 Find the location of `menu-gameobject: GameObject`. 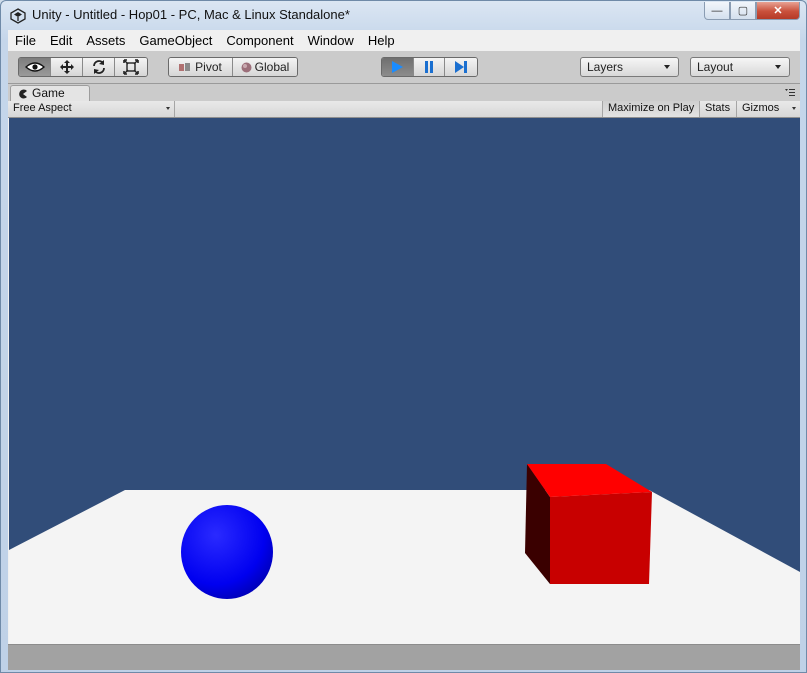

menu-gameobject: GameObject is located at coordinates (175, 40).